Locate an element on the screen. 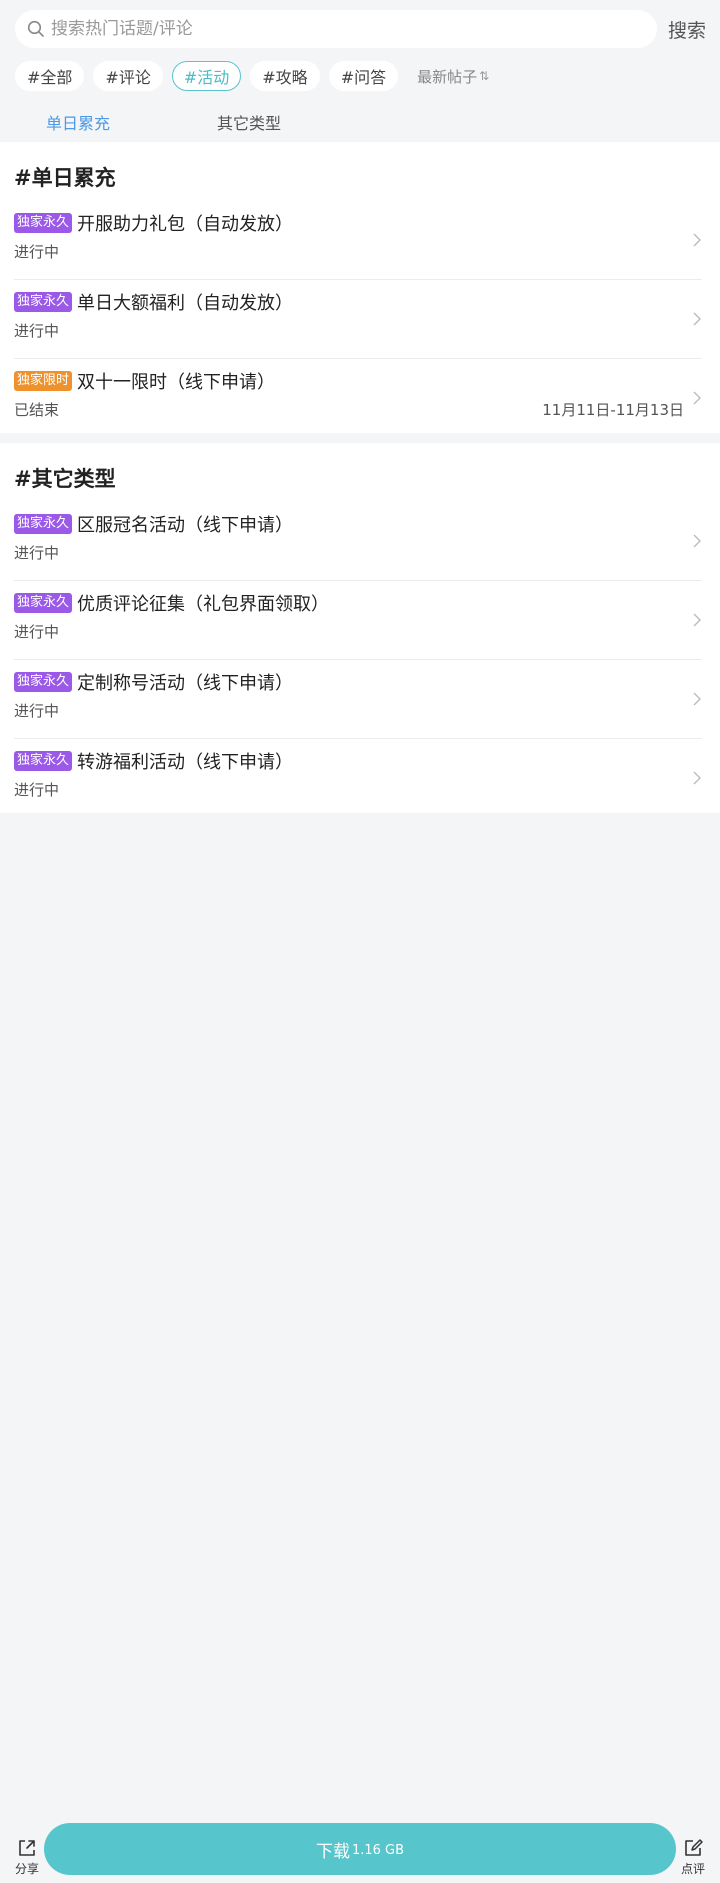 This screenshot has height=1883, width=720. review-label: 点评 is located at coordinates (692, 1869).